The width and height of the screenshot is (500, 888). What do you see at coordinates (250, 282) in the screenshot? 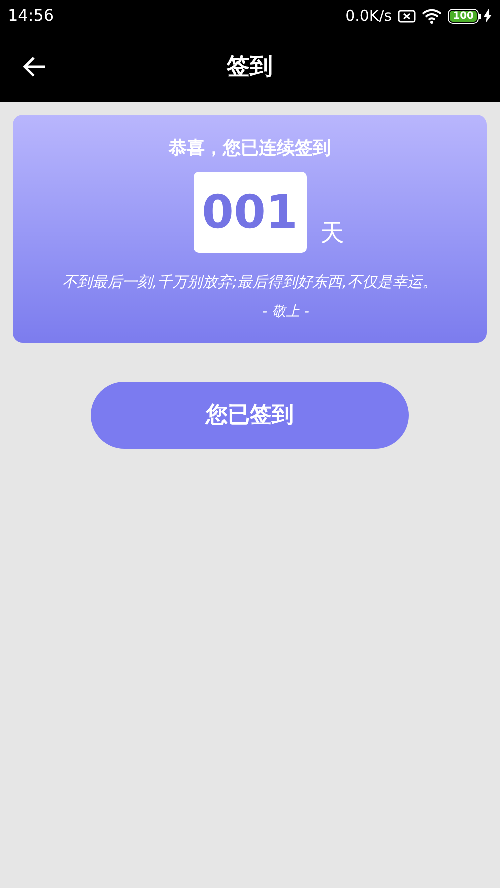
I see `quote-text: 不到最后一刻,千万别放弃;最后得到好东西,不仅是幸运。` at bounding box center [250, 282].